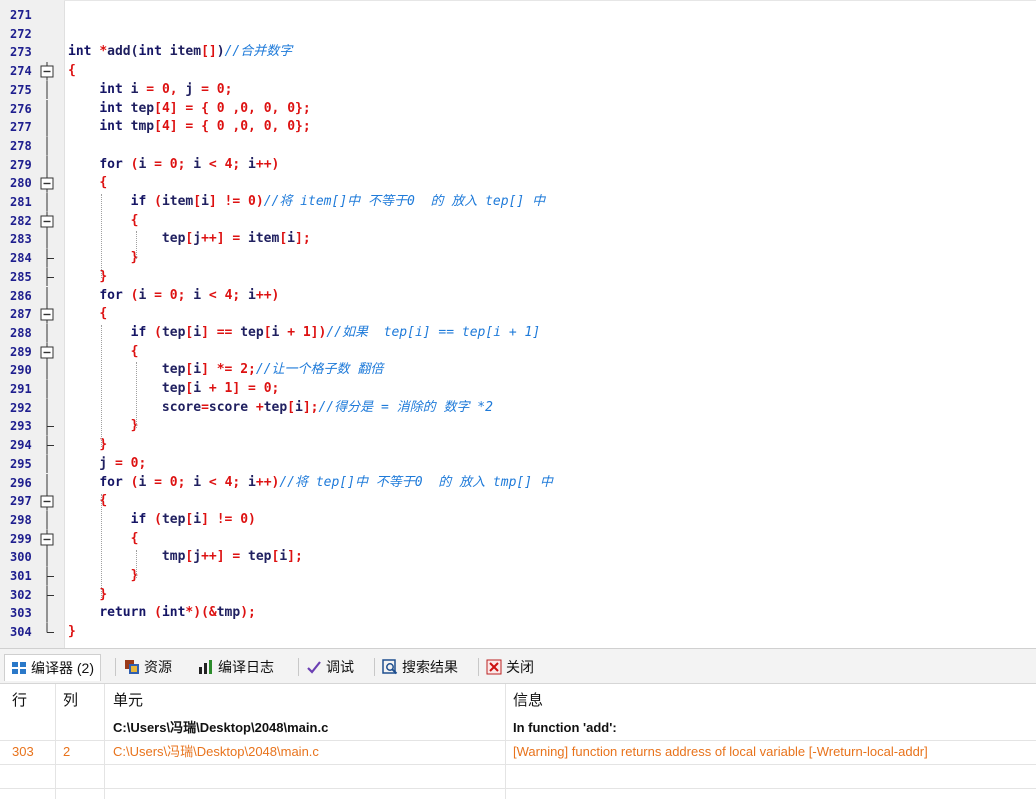 This screenshot has height=799, width=1036. I want to click on code-line: 300 tmp[j++] = tep[i];, so click(518, 557).